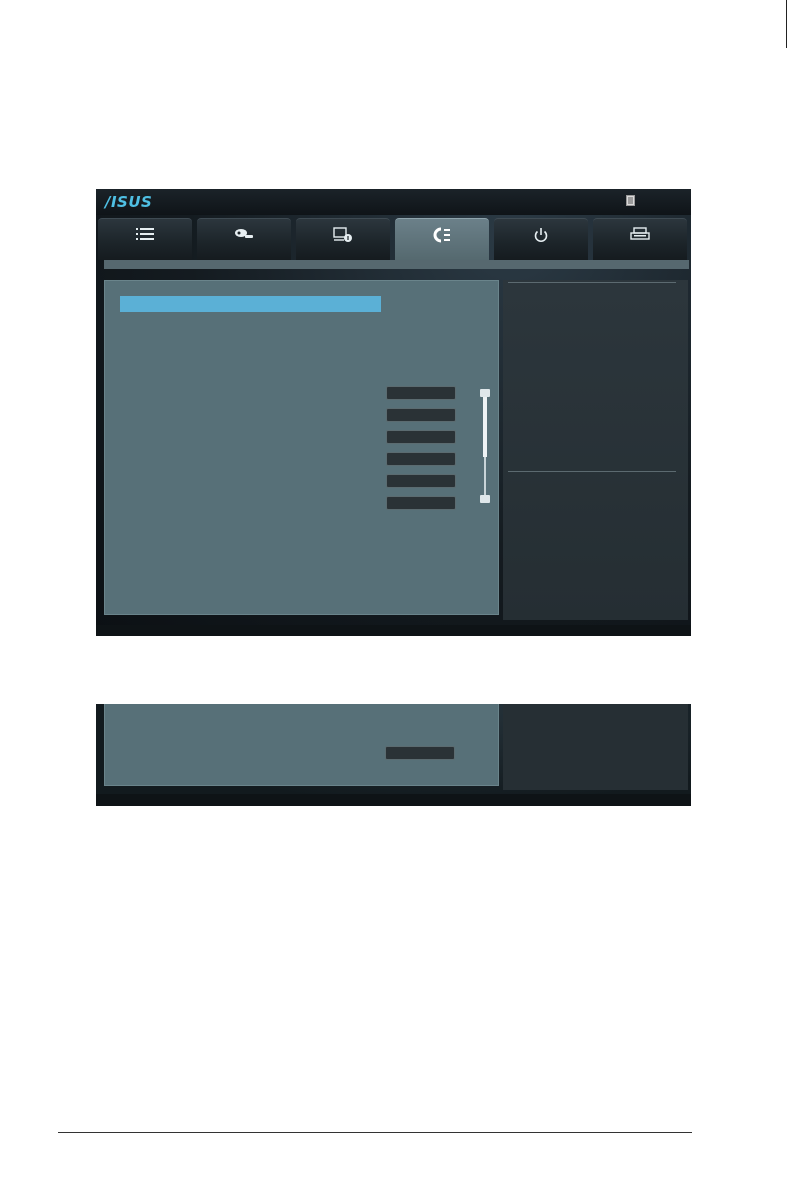  I want to click on settings-panel-detail, so click(301, 745).